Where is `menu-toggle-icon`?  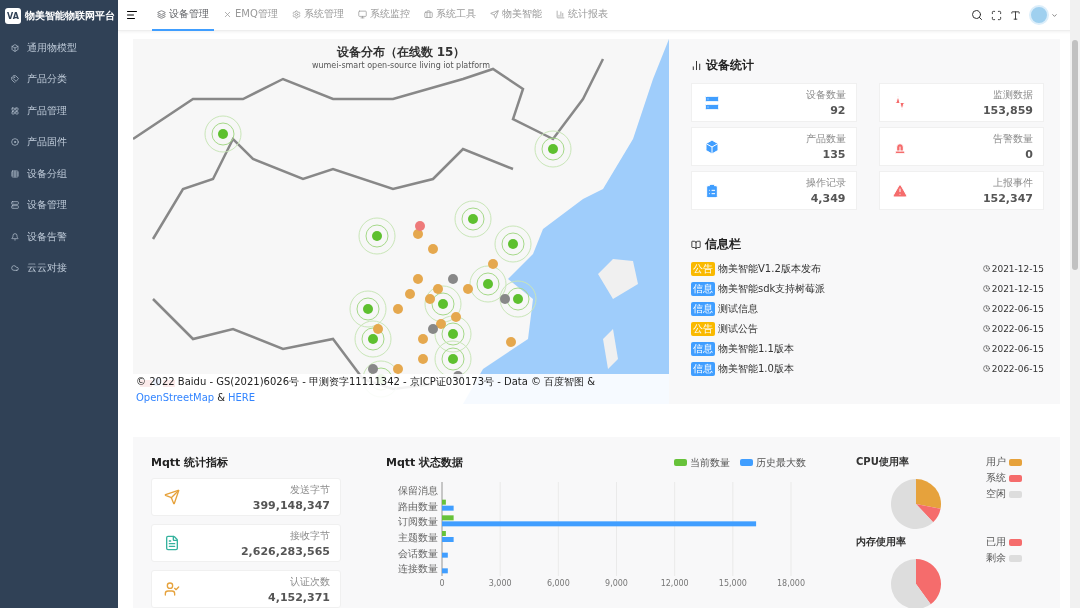
menu-toggle-icon is located at coordinates (132, 15).